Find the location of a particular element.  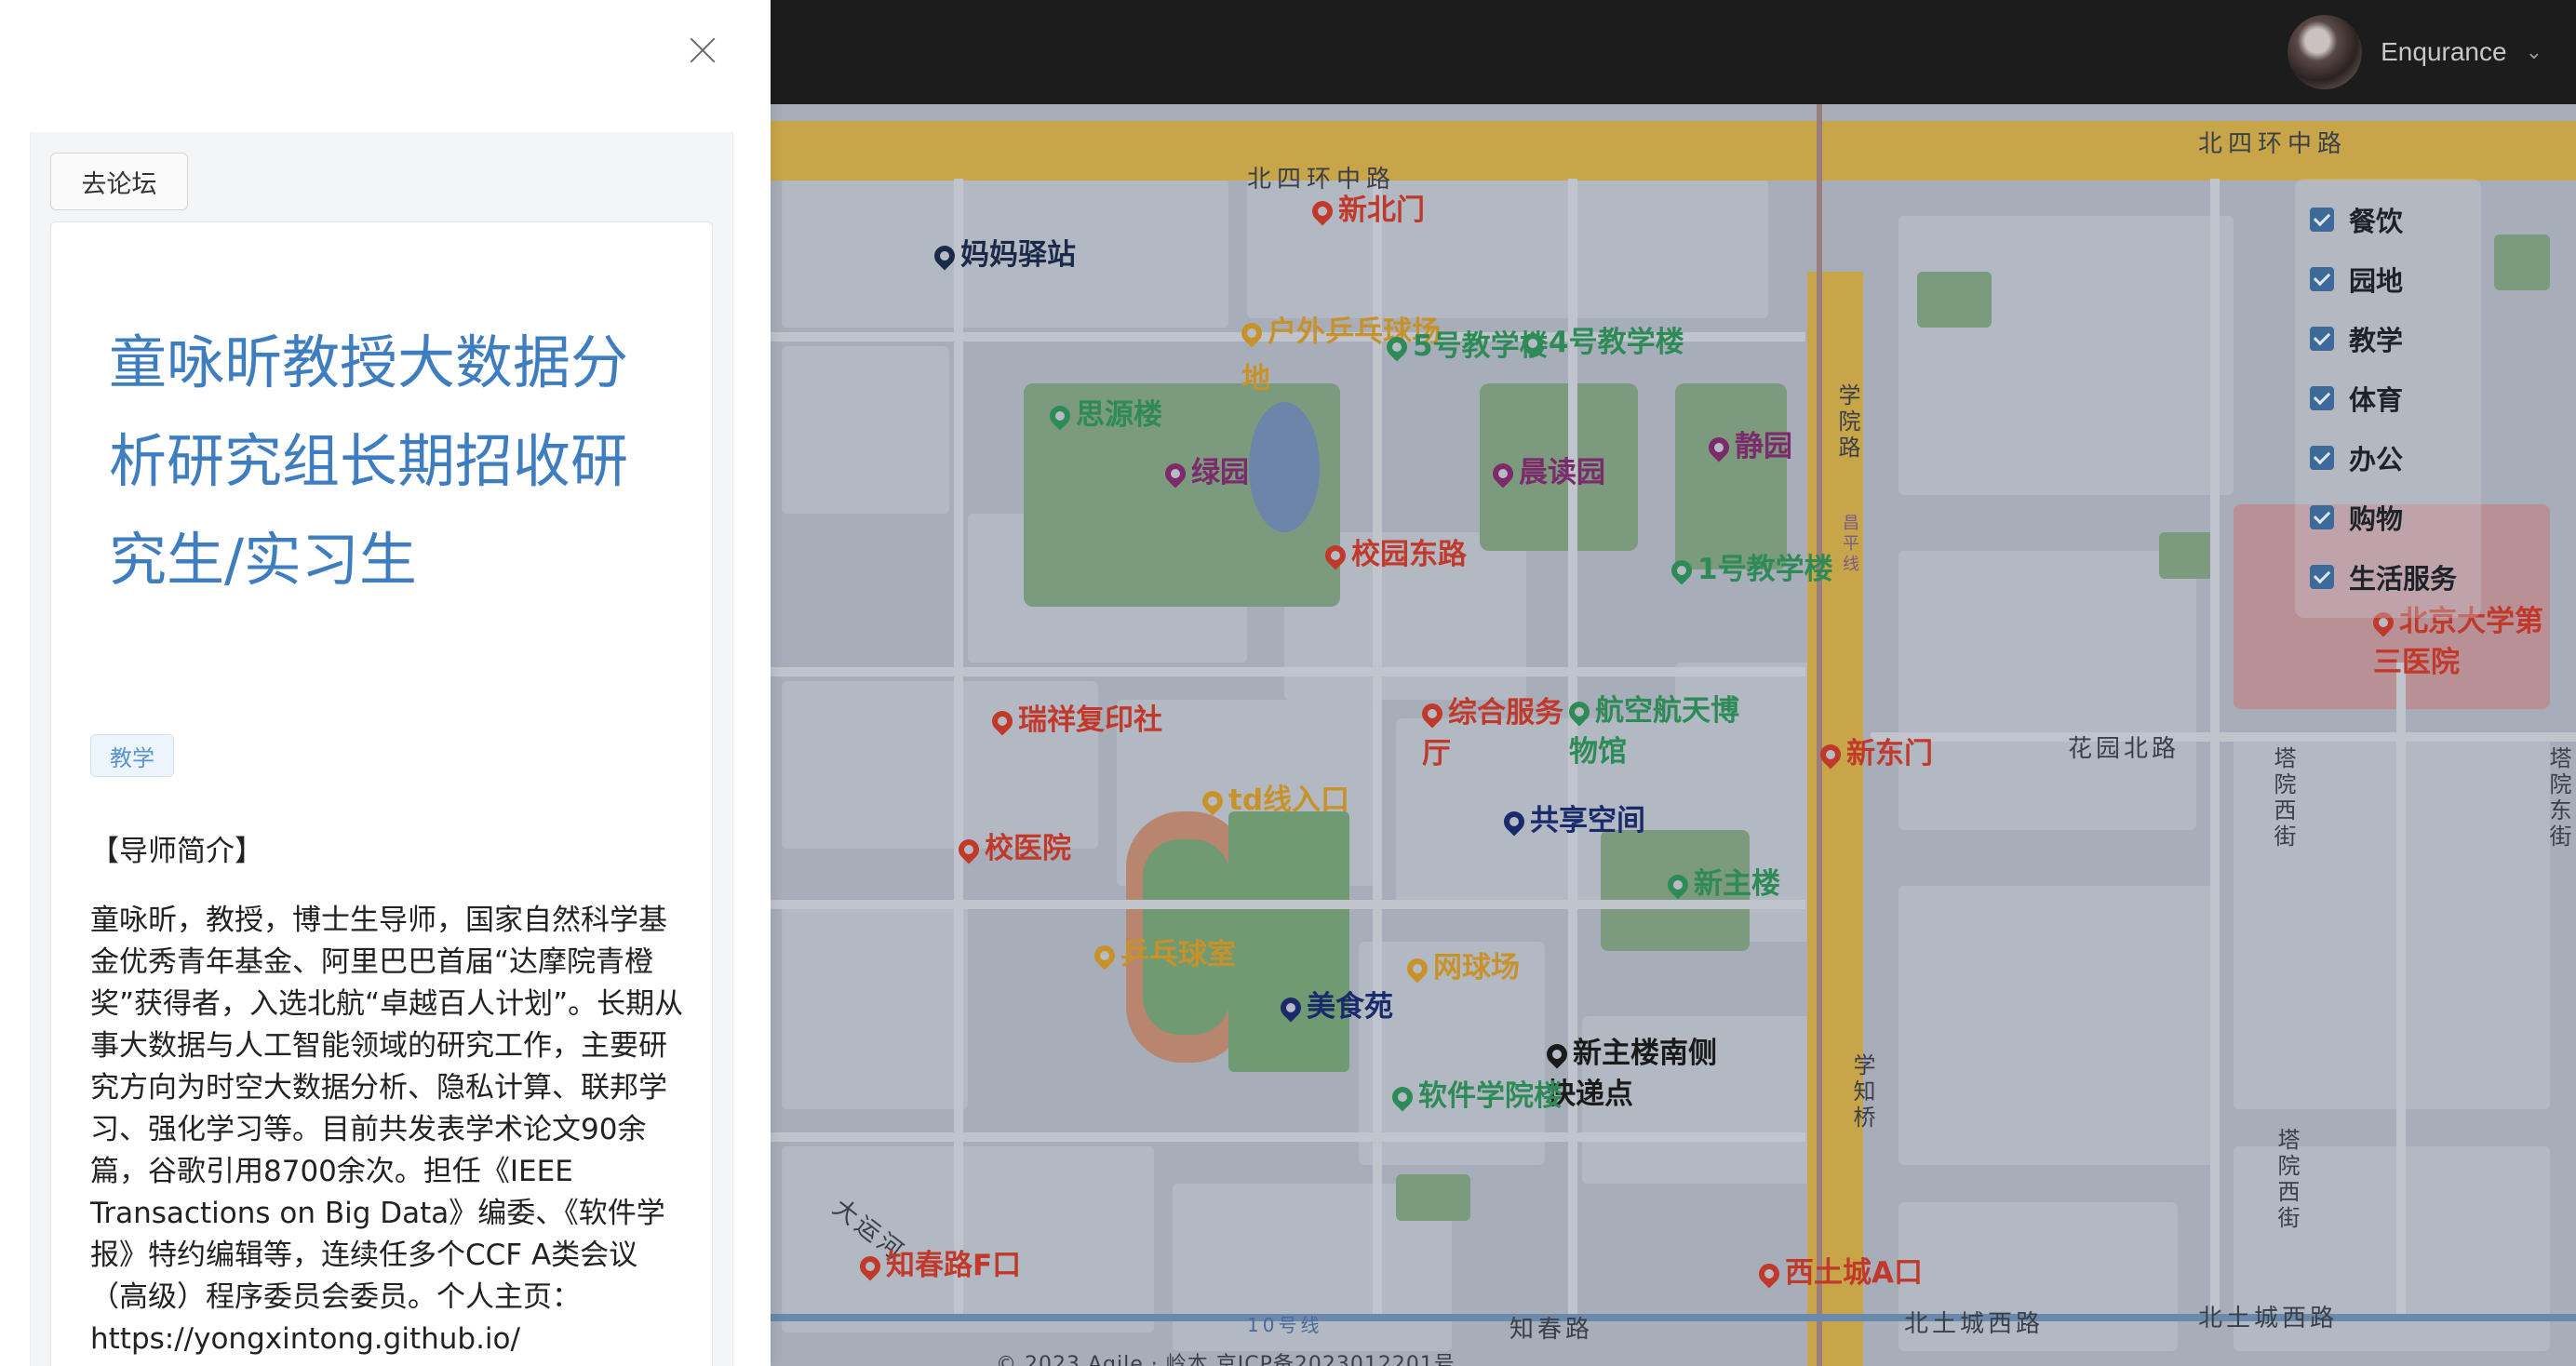

username: Enqurance is located at coordinates (2443, 52).